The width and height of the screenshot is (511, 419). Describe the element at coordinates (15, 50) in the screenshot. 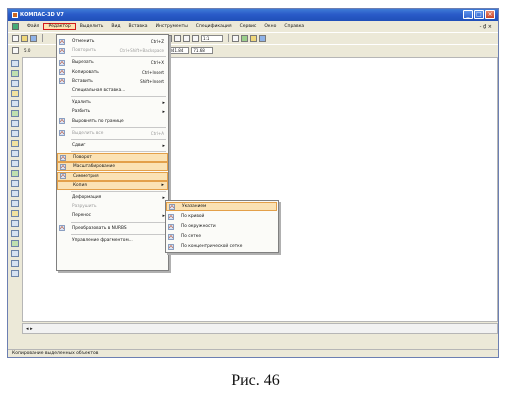

I see `step-cursor-icon` at that location.